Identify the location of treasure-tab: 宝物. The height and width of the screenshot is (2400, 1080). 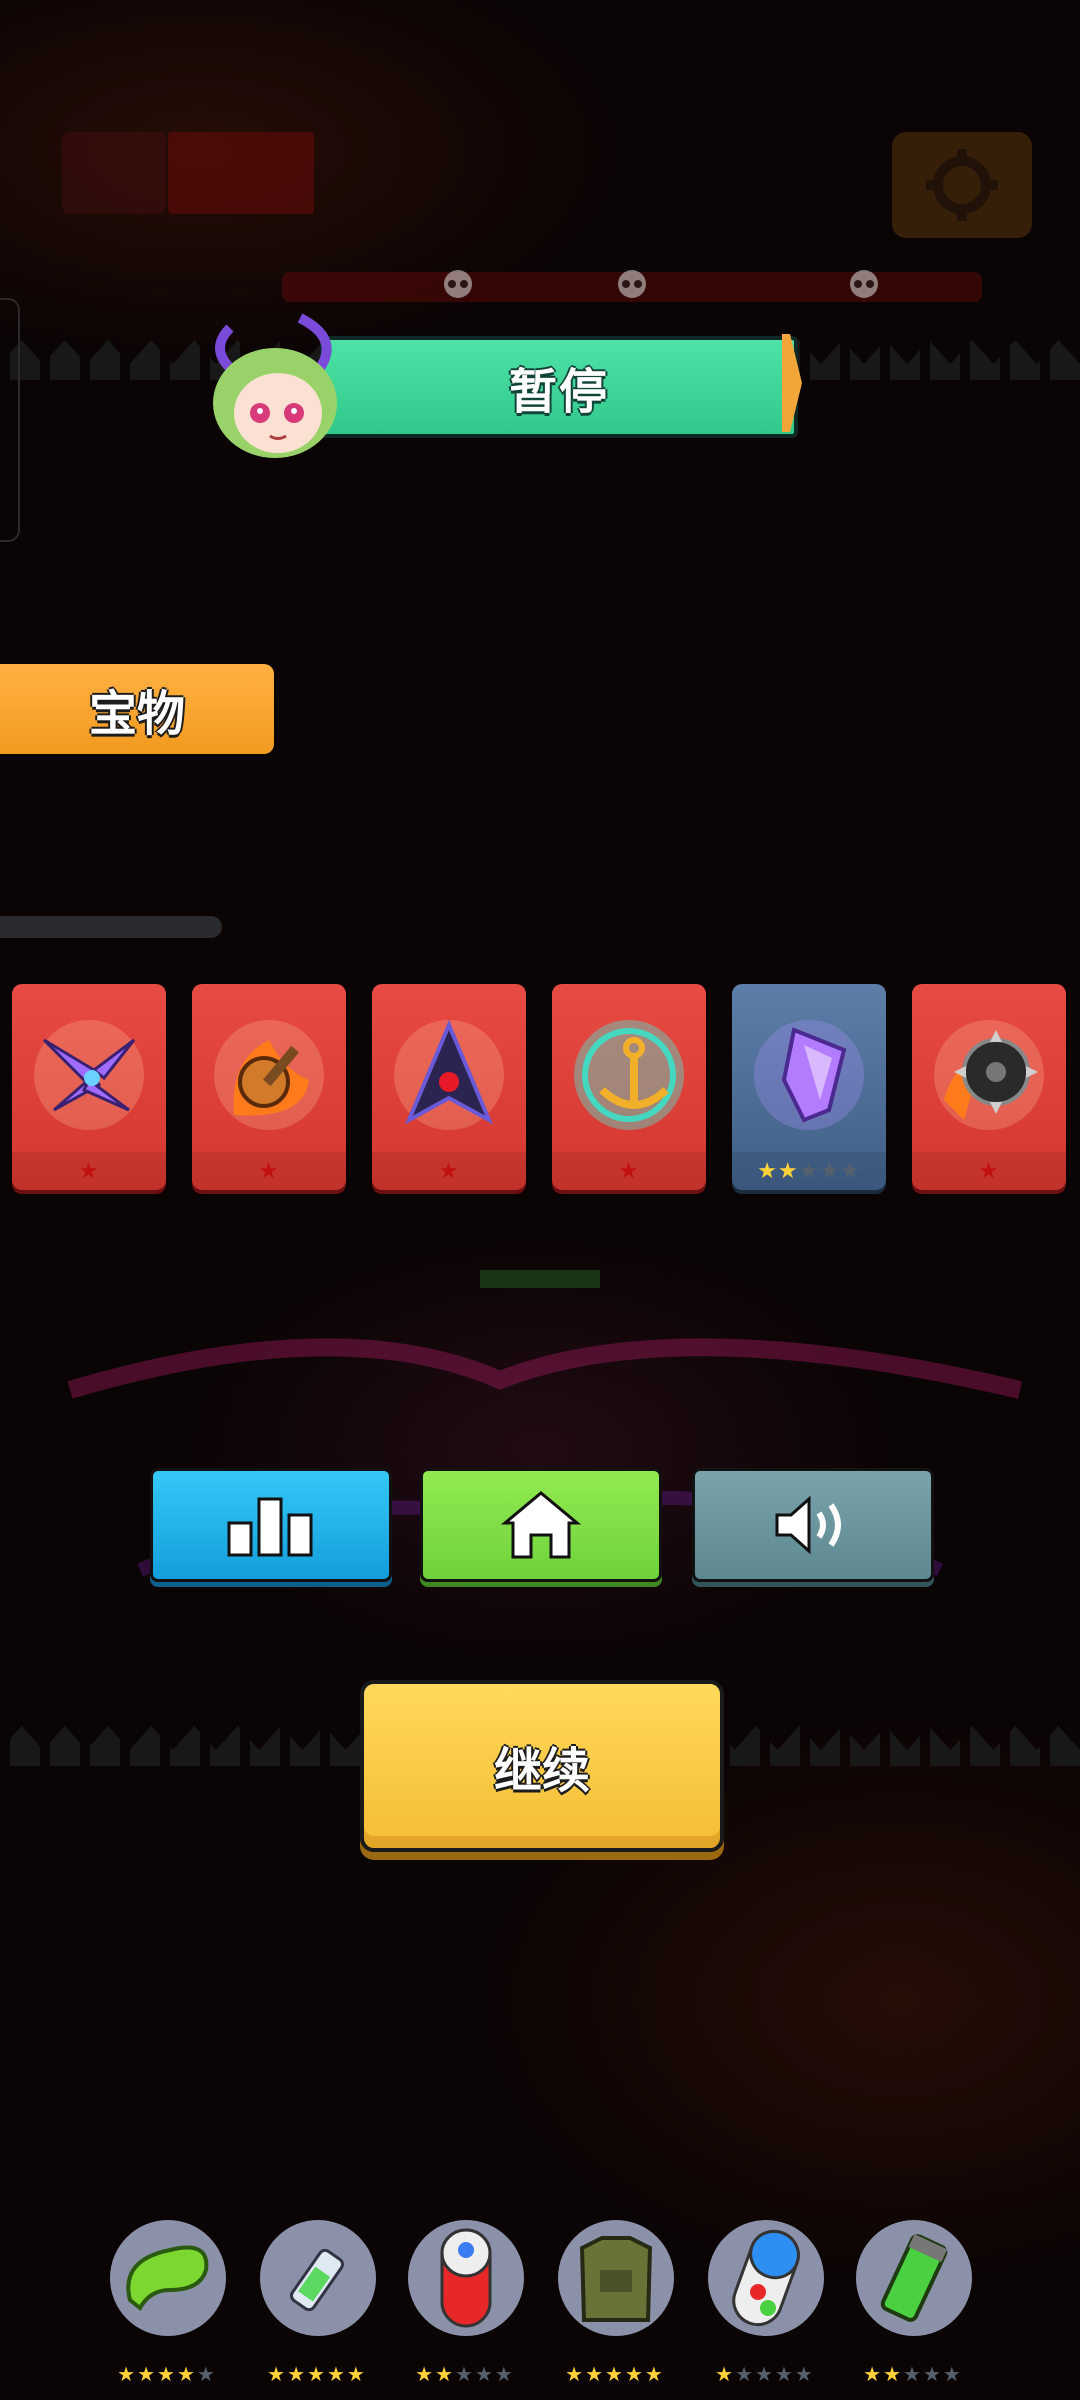
(137, 709).